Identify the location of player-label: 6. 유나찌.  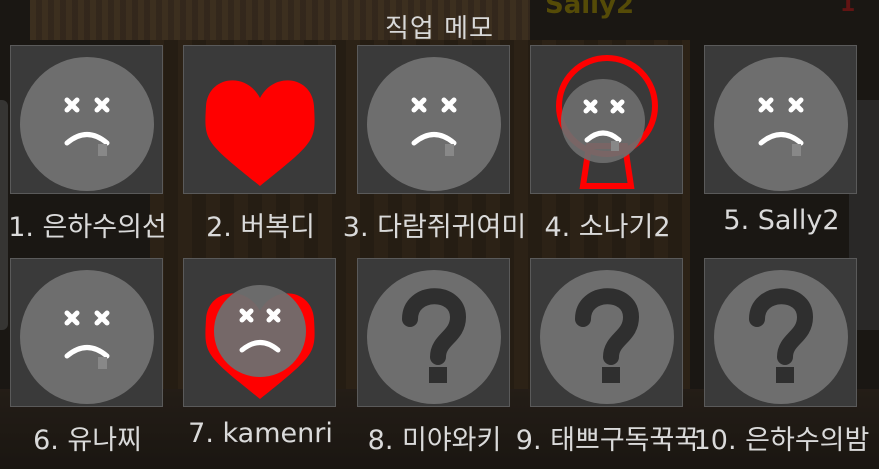
(87, 440).